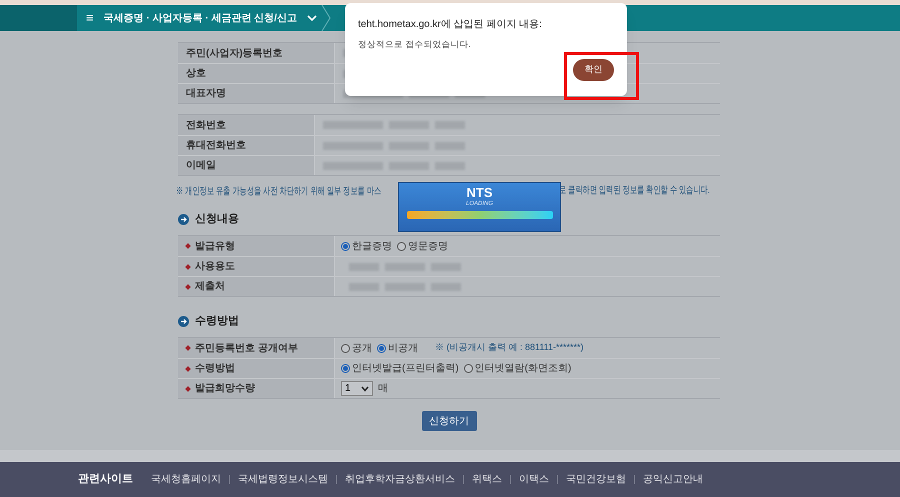  Describe the element at coordinates (479, 193) in the screenshot. I see `loading-title: NTS` at that location.